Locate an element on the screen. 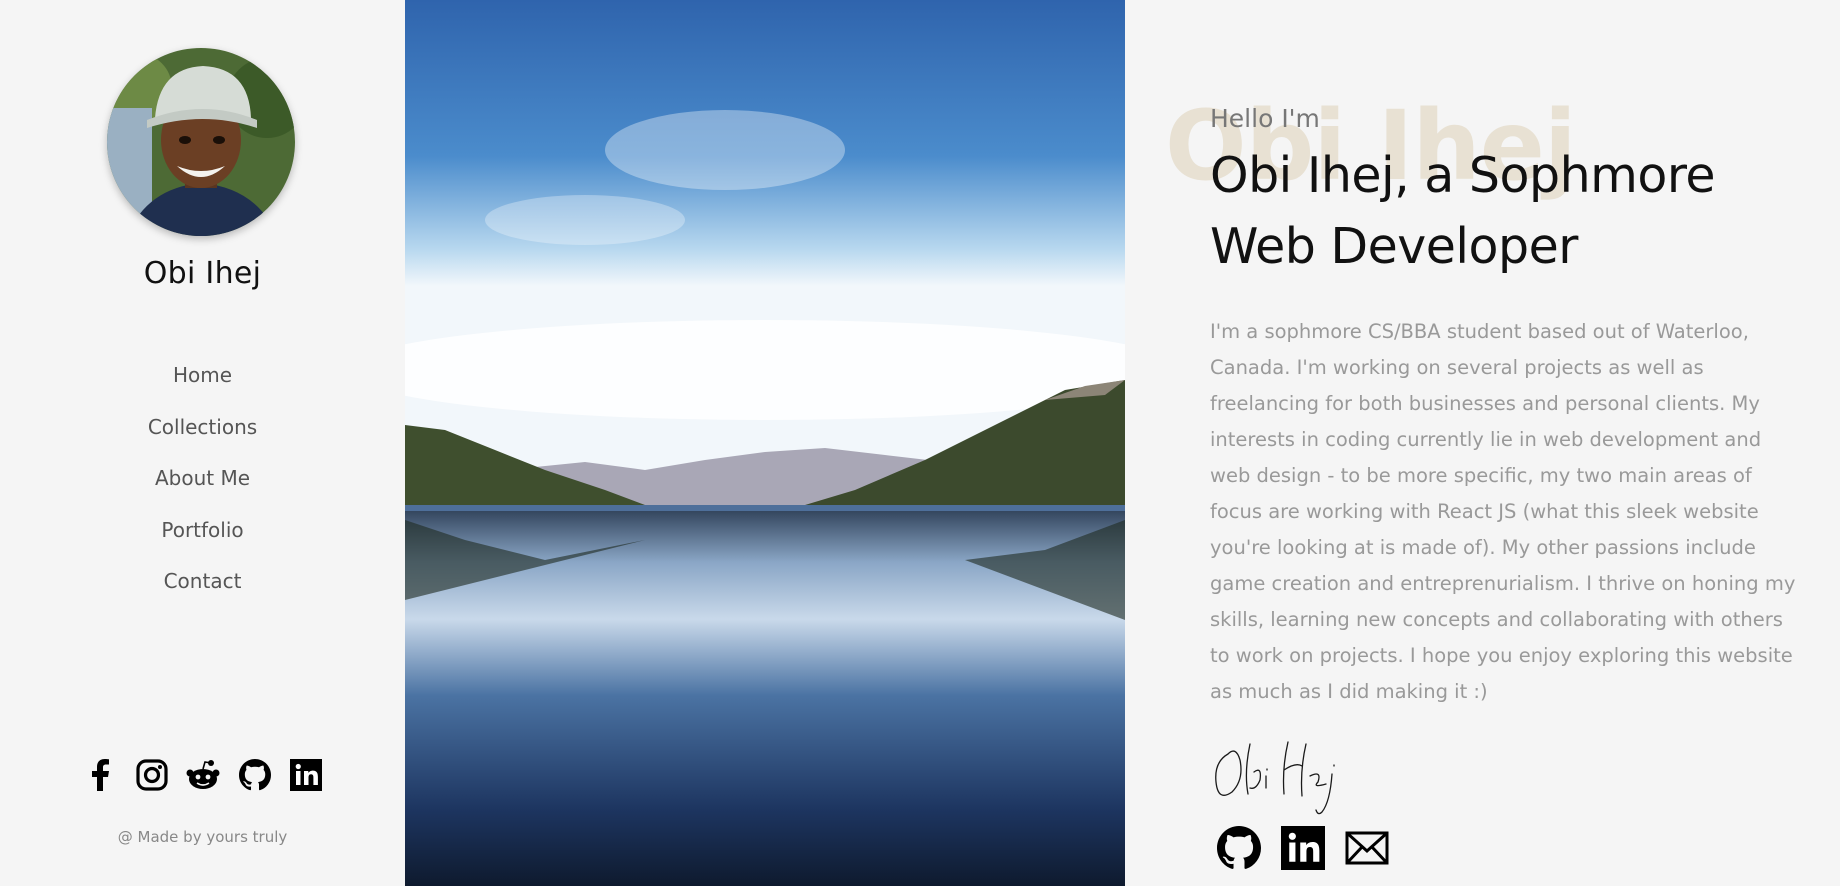  sidebar-name: Obi Ihej is located at coordinates (202, 273).